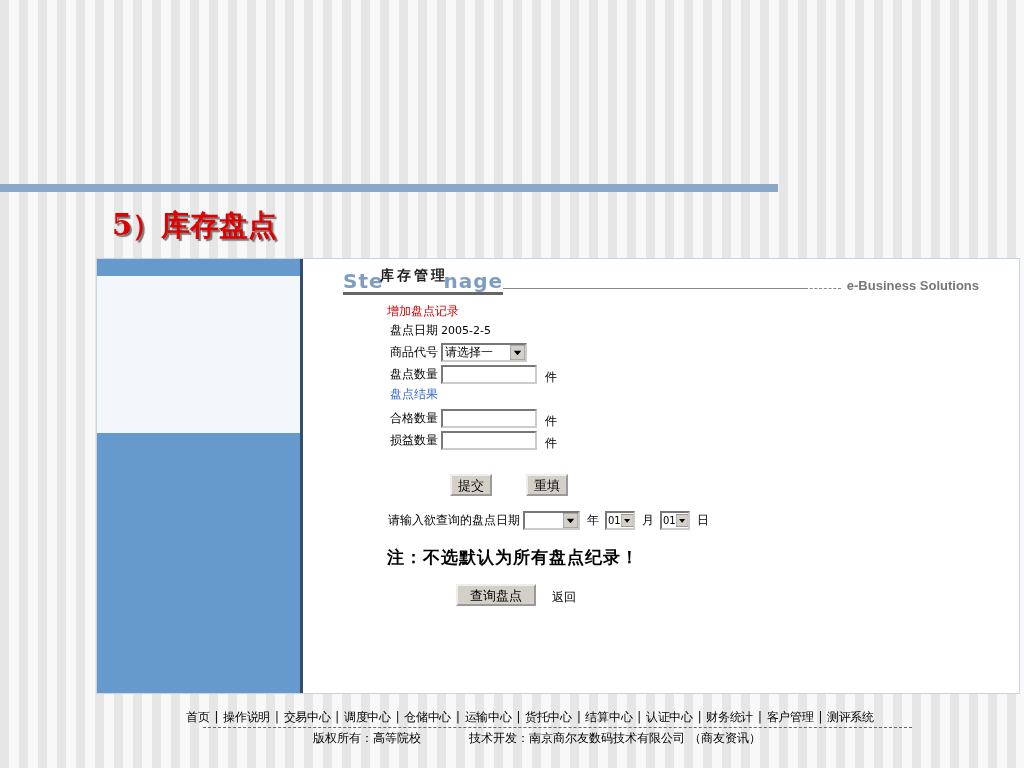  What do you see at coordinates (513, 557) in the screenshot?
I see `note-text: 注：不选默认为所有盘点纪录！` at bounding box center [513, 557].